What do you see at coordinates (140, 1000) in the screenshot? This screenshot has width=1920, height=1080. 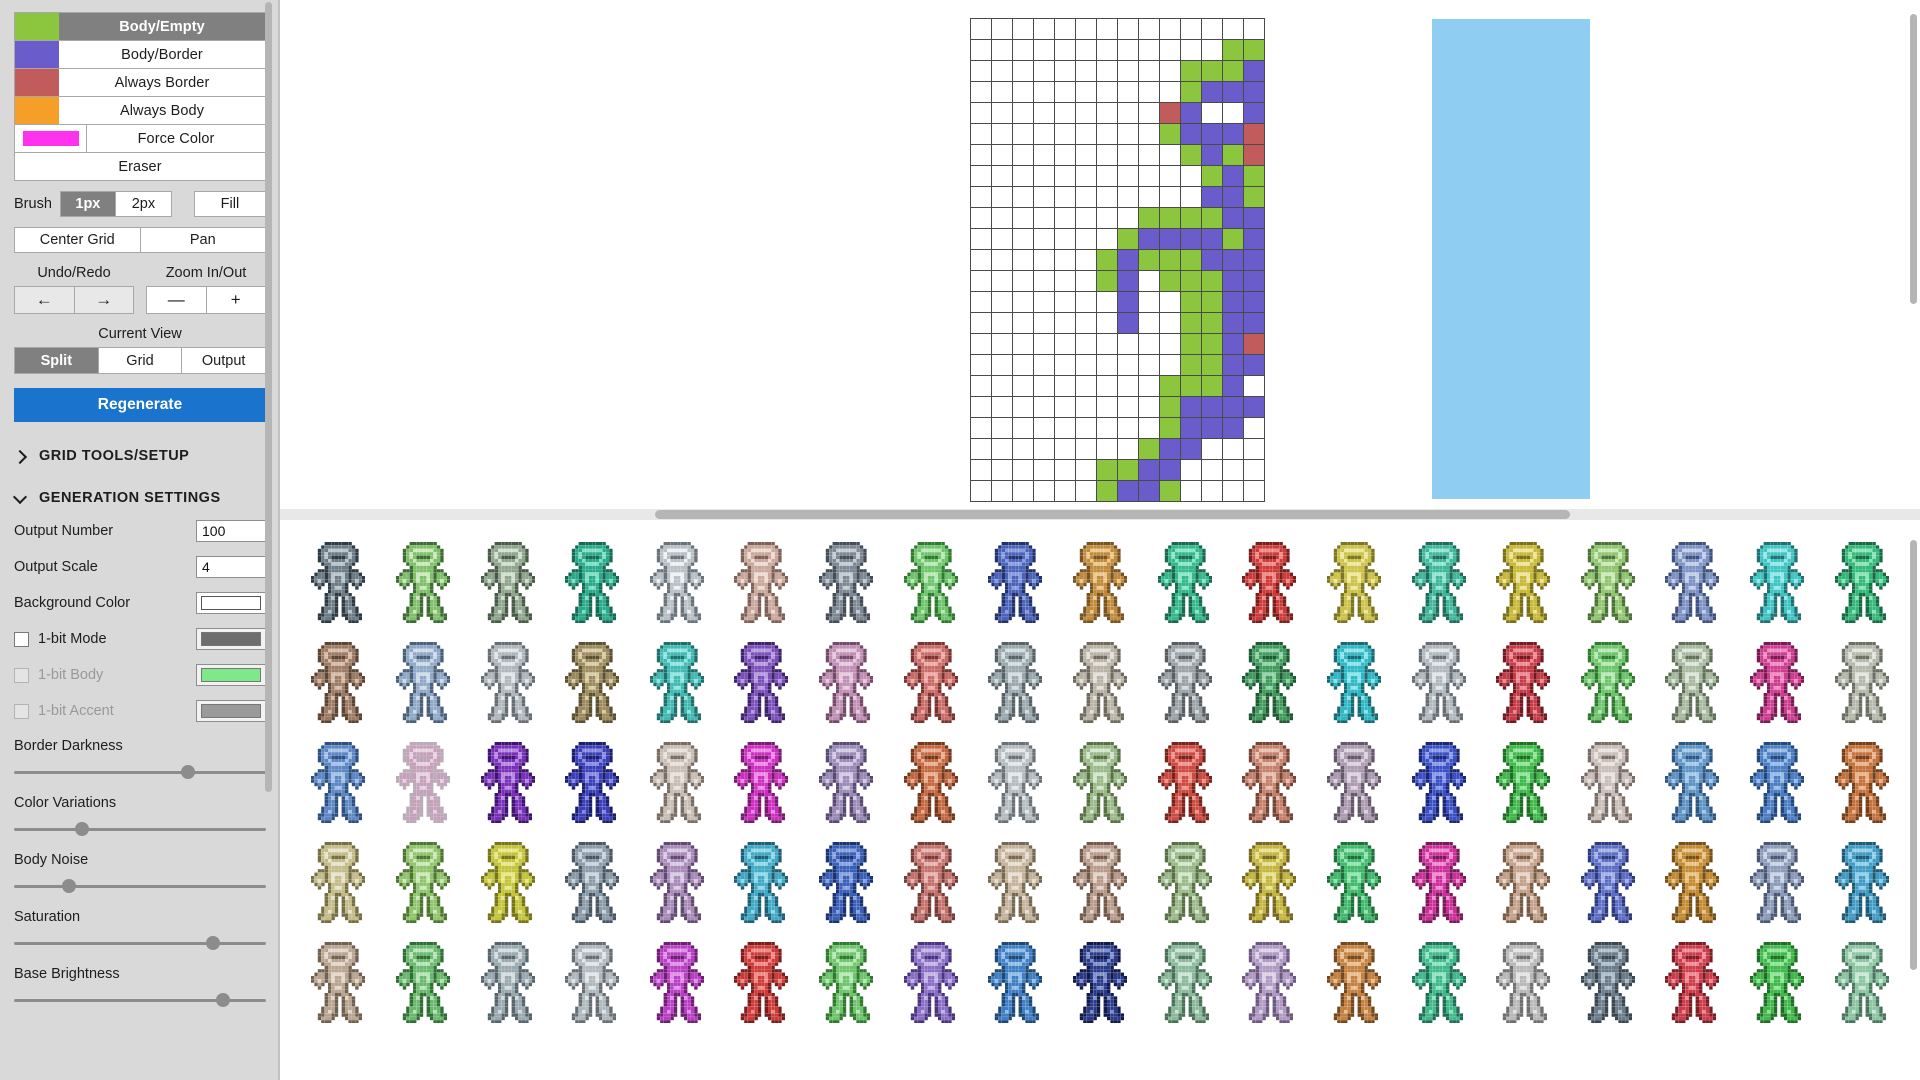 I see `slider-control` at bounding box center [140, 1000].